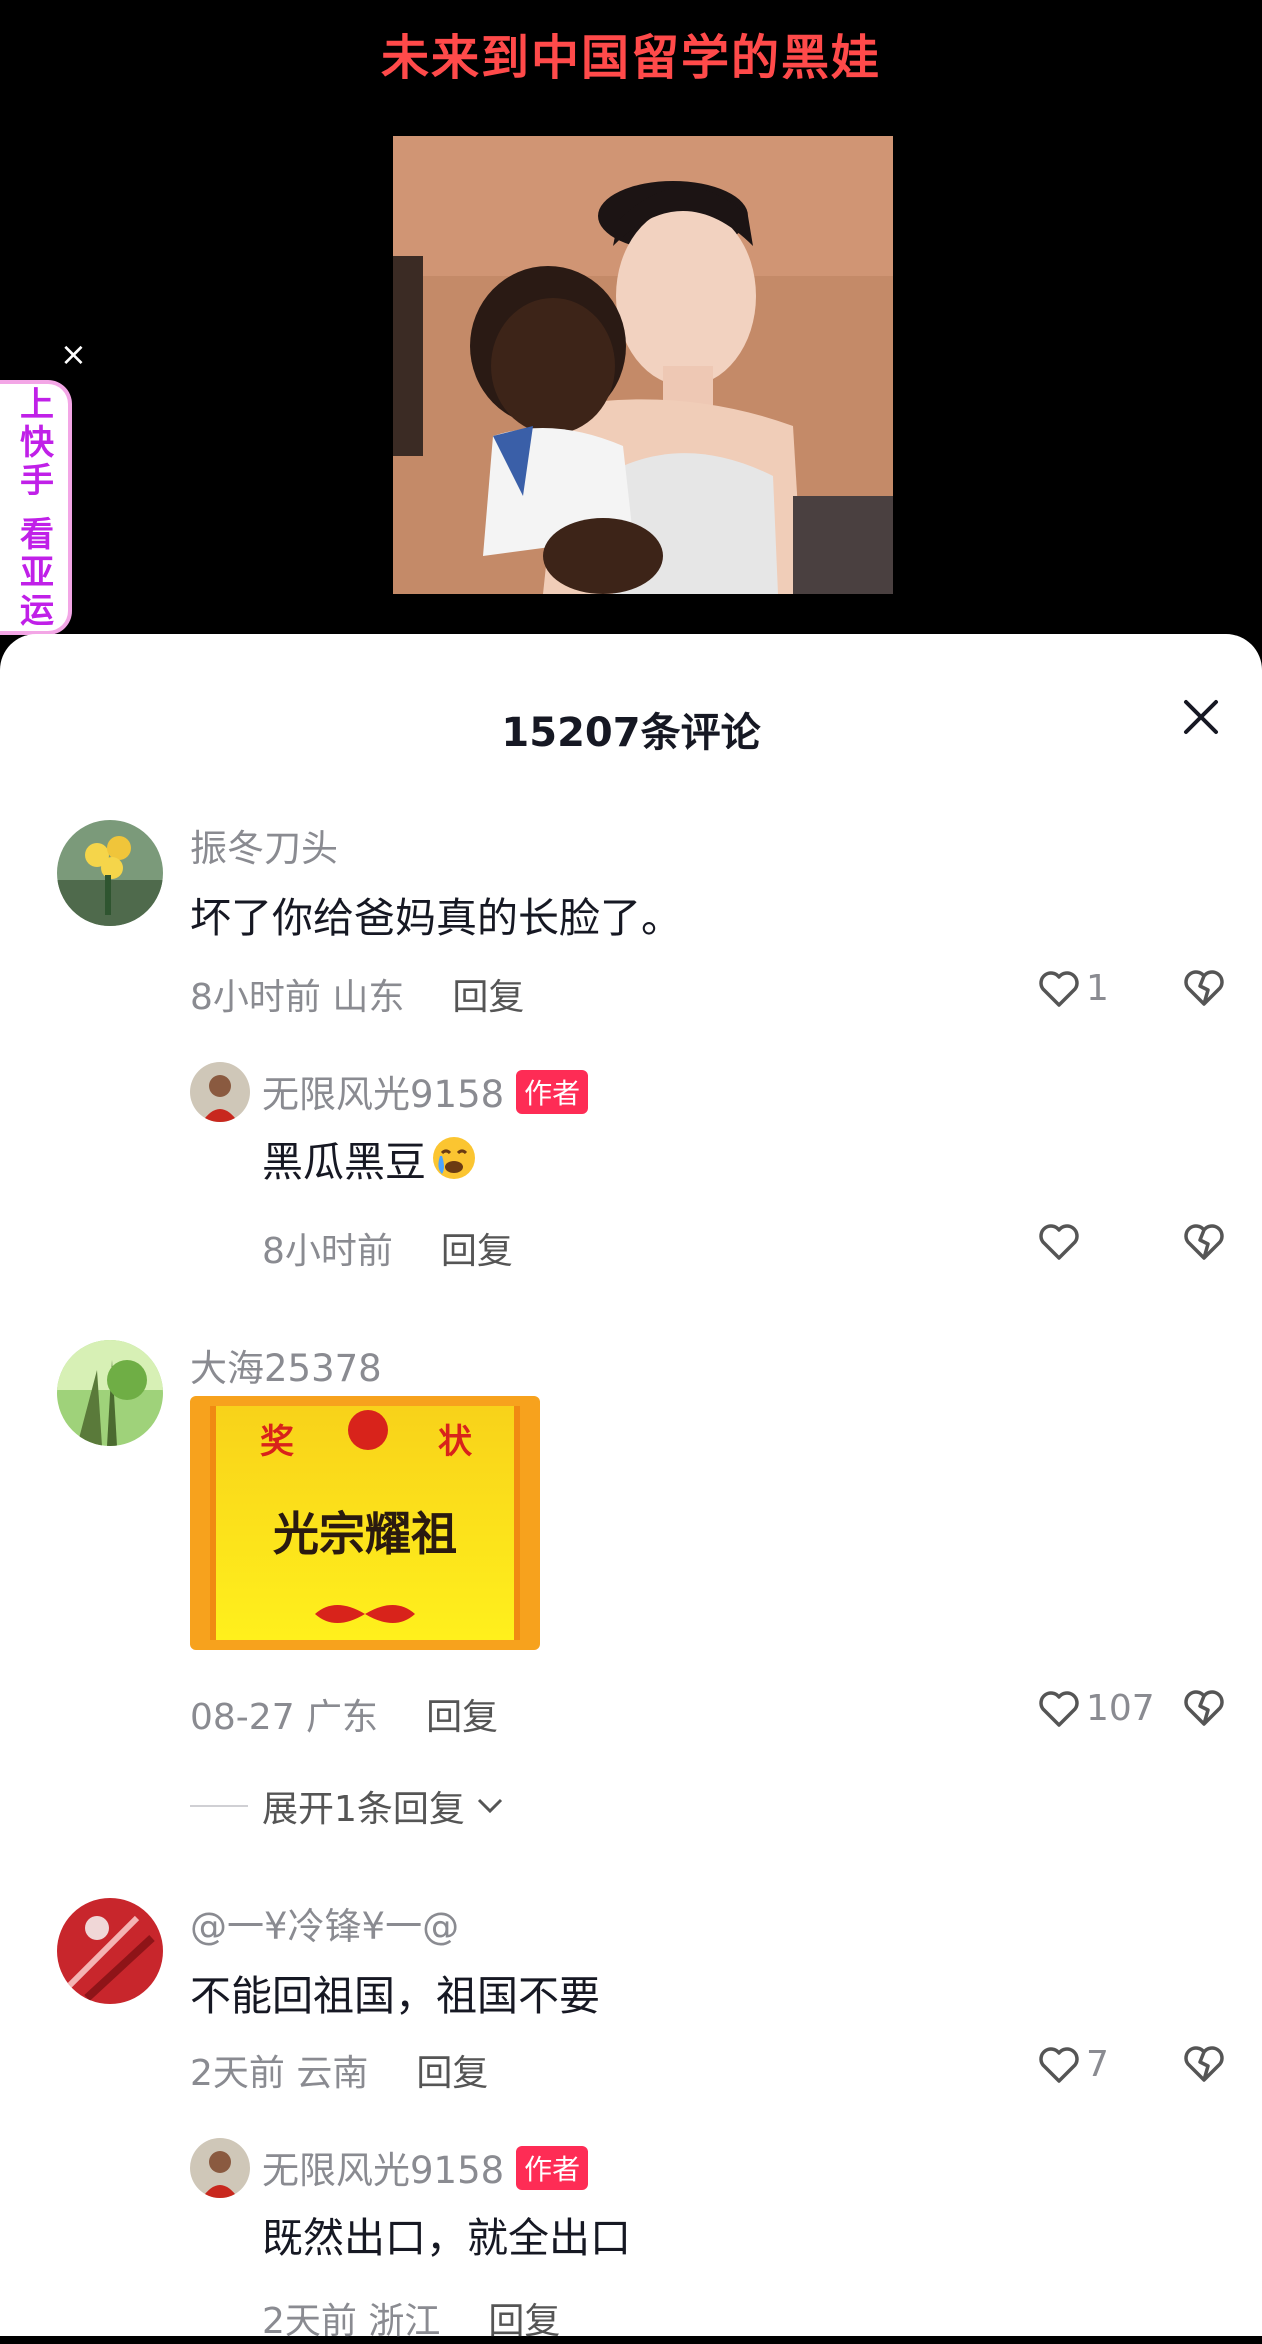  I want to click on sticker-header-left: 奖, so click(277, 1442).